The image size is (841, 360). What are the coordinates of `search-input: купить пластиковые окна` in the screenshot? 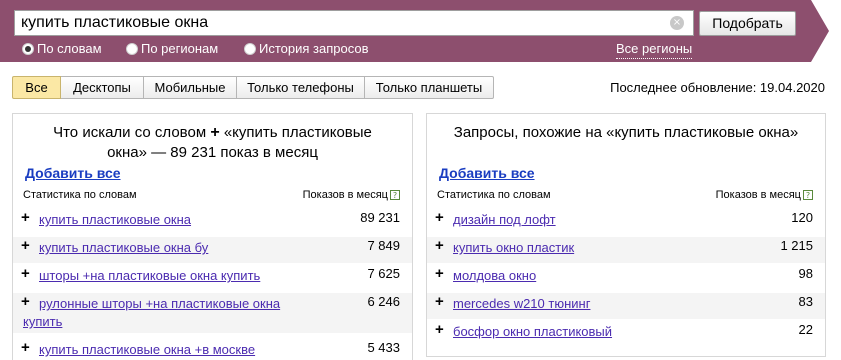 It's located at (354, 23).